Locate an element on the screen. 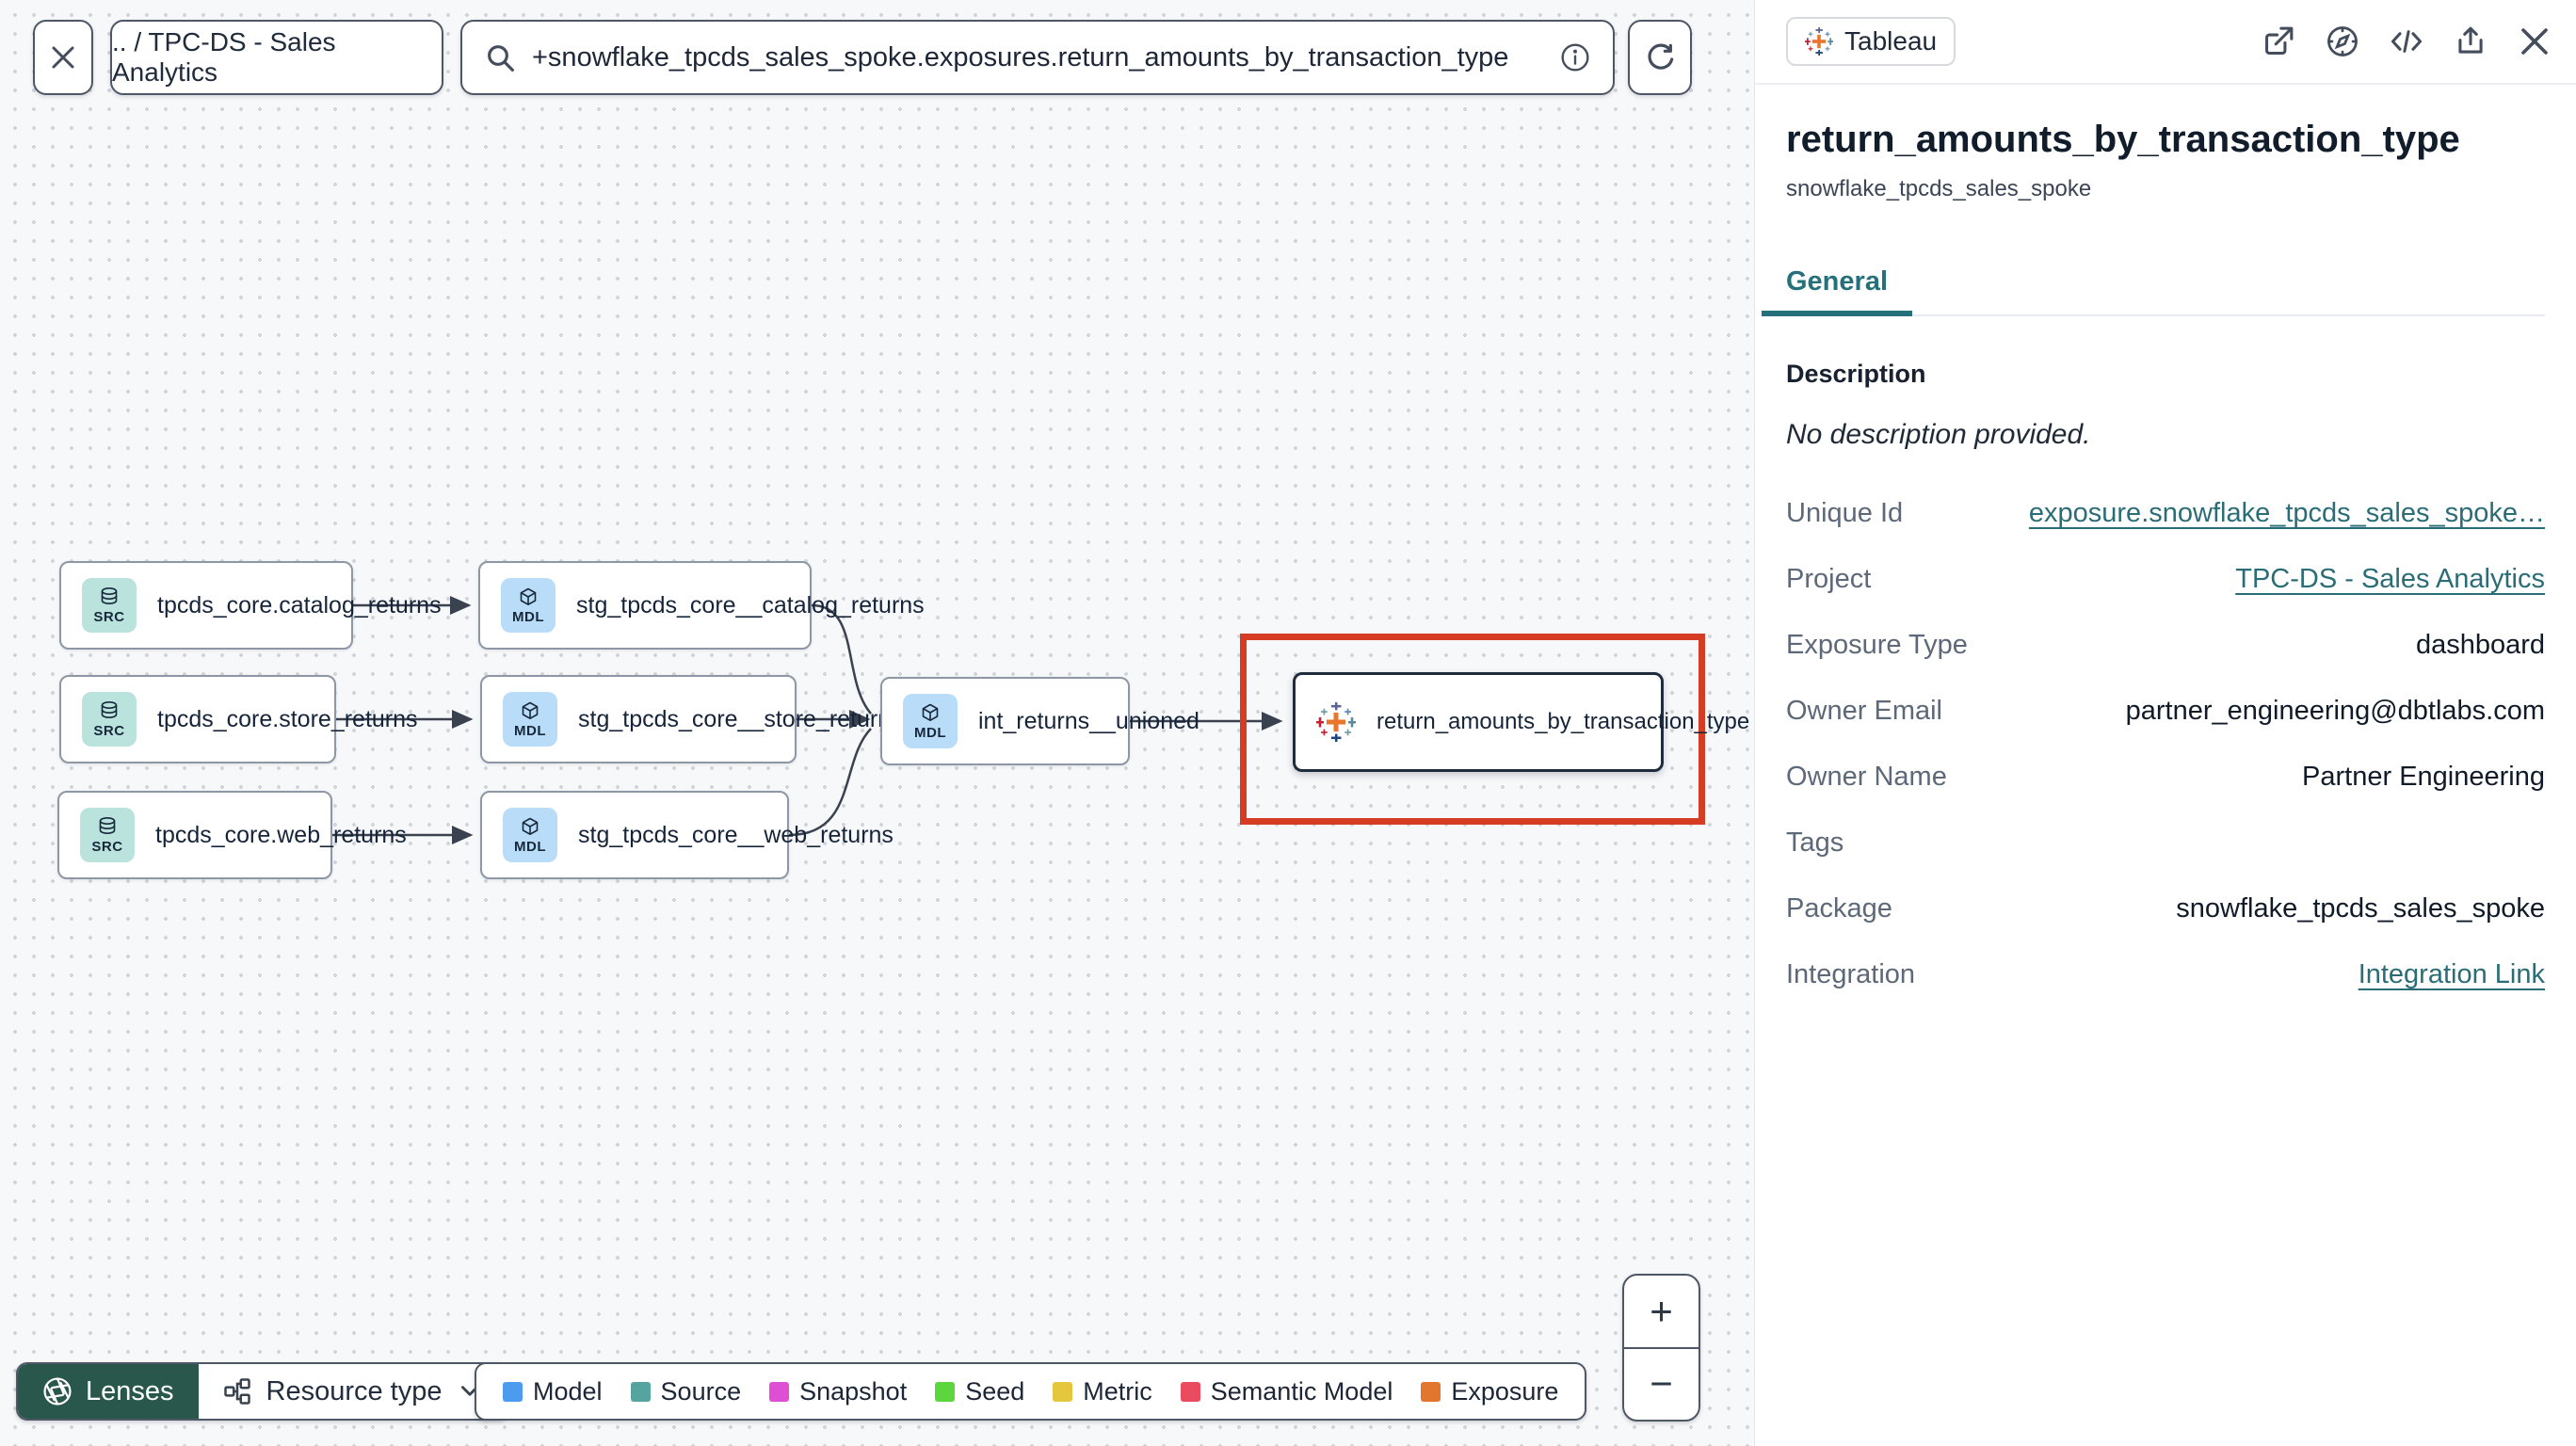 The height and width of the screenshot is (1446, 2576). breadcrumb: .. / TPC-DS - Sales Analytics is located at coordinates (276, 57).